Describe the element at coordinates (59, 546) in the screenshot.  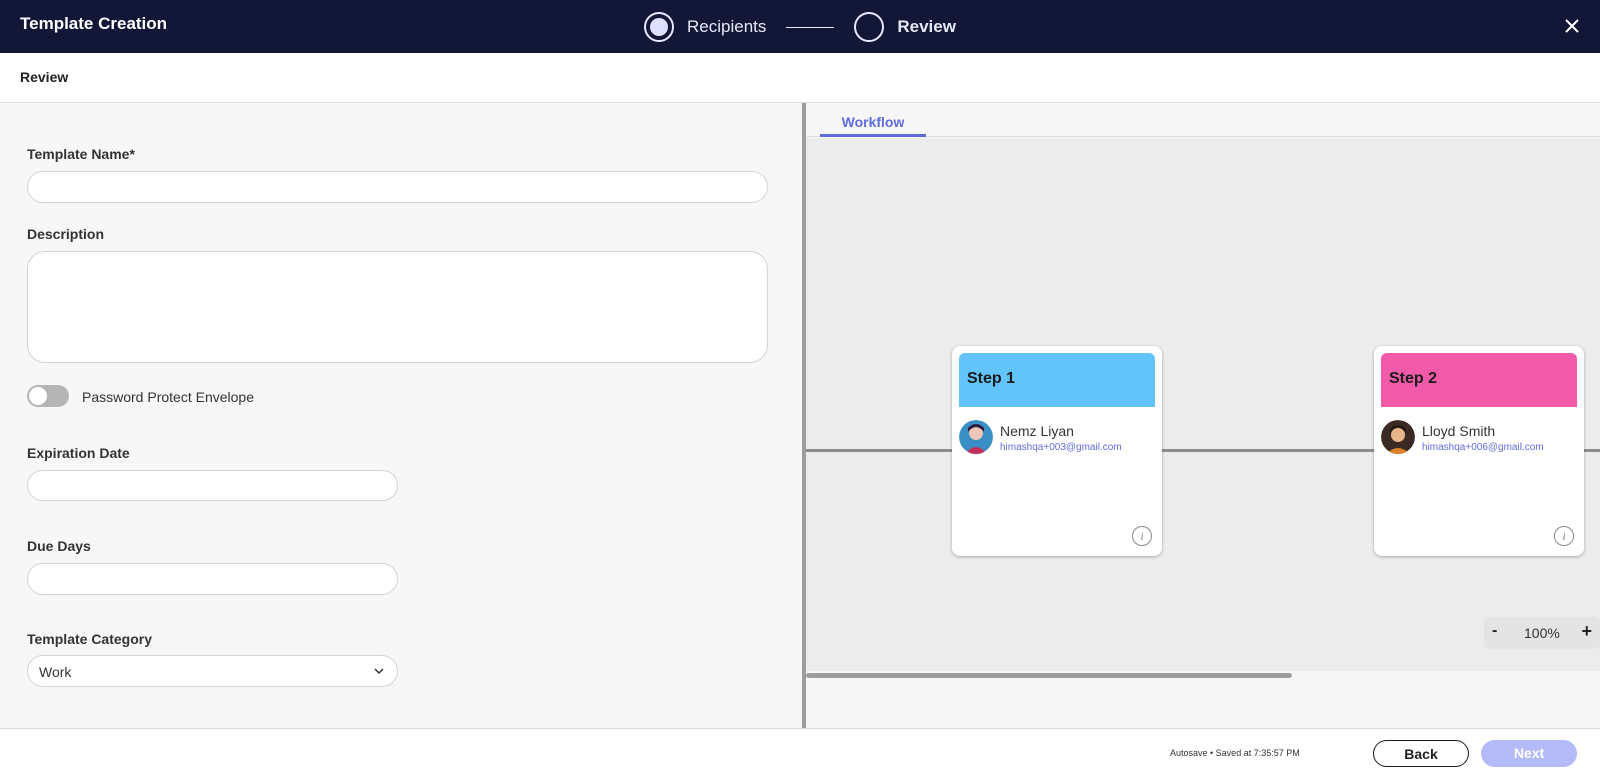
I see `due-days-label: Due Days` at that location.